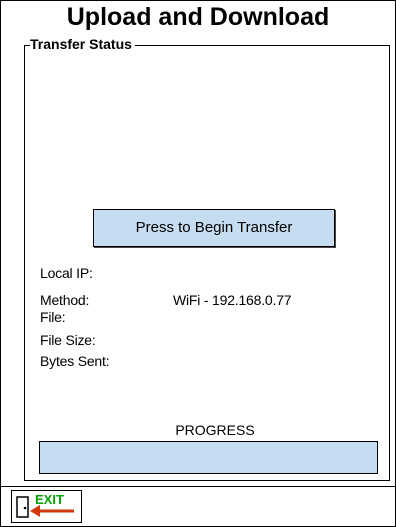  I want to click on footer-divider, so click(198, 486).